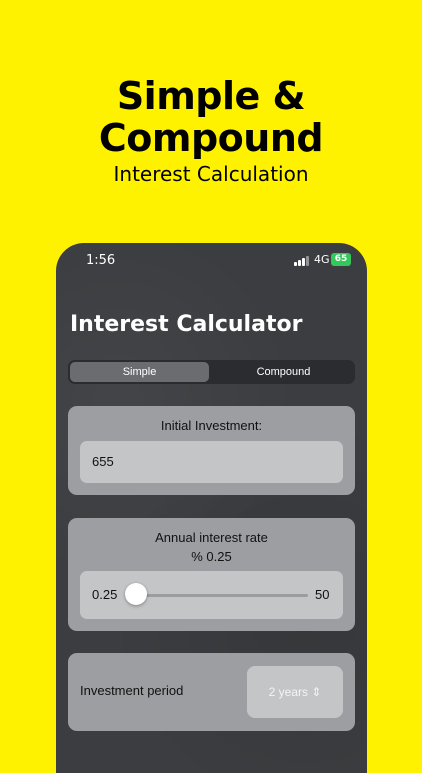 This screenshot has width=422, height=773. What do you see at coordinates (211, 692) in the screenshot?
I see `investment-period-card: Investment period 2 years ⇕` at bounding box center [211, 692].